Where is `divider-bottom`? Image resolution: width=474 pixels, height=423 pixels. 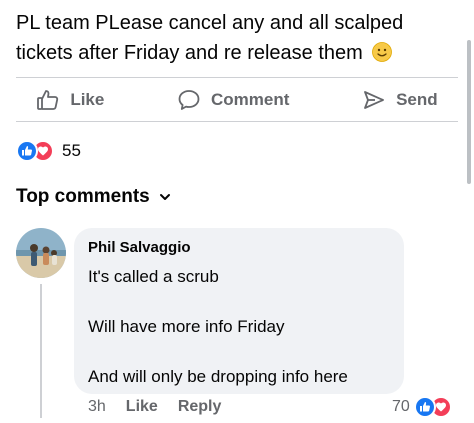 divider-bottom is located at coordinates (237, 121).